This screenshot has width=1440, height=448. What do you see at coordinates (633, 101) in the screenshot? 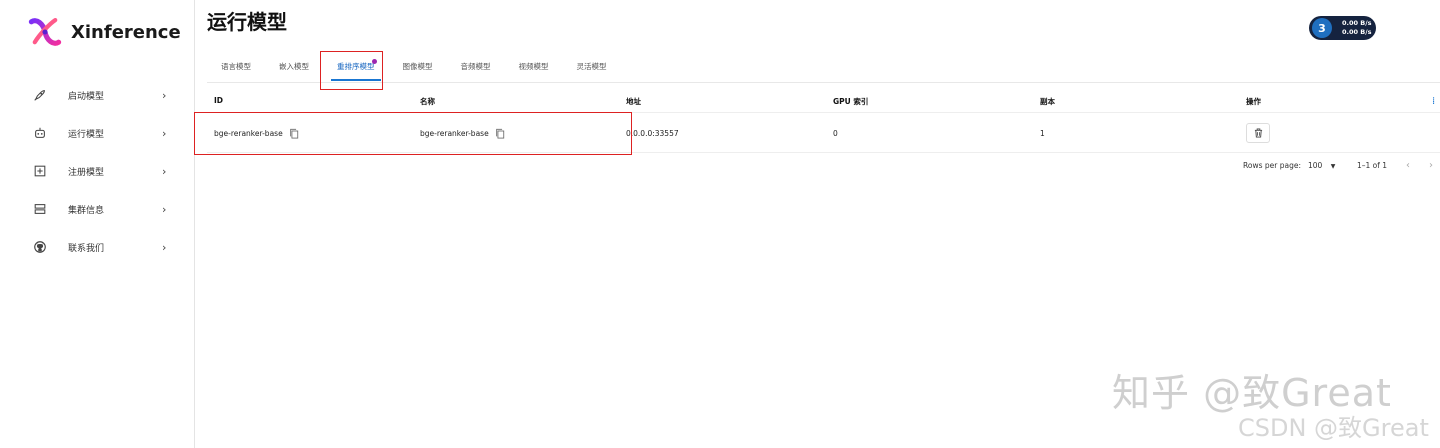
I see `column-header-address: 地址` at bounding box center [633, 101].